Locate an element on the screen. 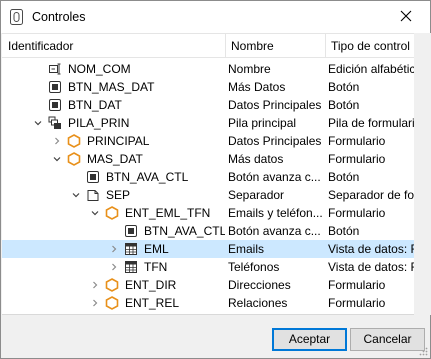 This screenshot has width=431, height=359. row-identifier: NOM_COM is located at coordinates (99, 69).